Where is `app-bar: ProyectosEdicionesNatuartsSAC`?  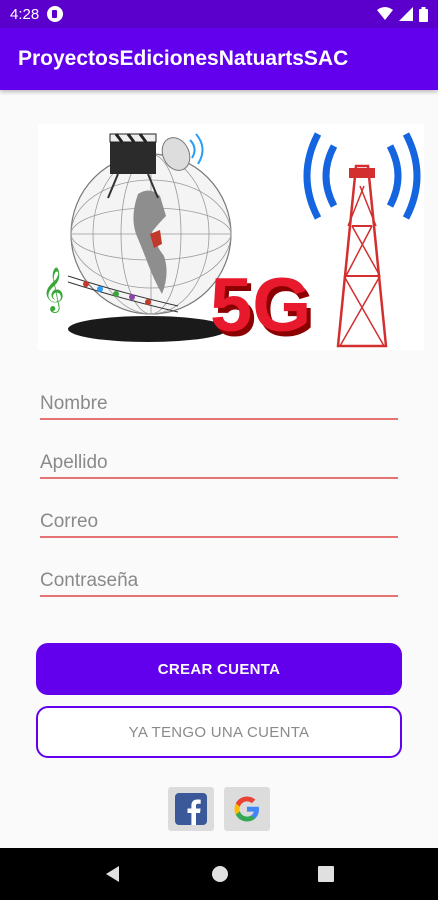
app-bar: ProyectosEdicionesNatuartsSAC is located at coordinates (219, 59).